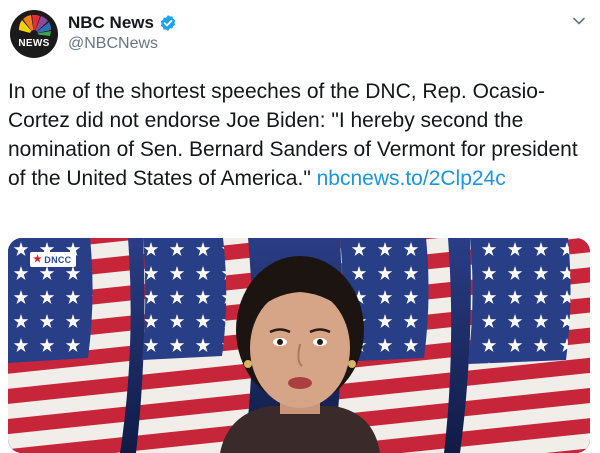 This screenshot has width=600, height=453. I want to click on verified-badge-icon, so click(168, 23).